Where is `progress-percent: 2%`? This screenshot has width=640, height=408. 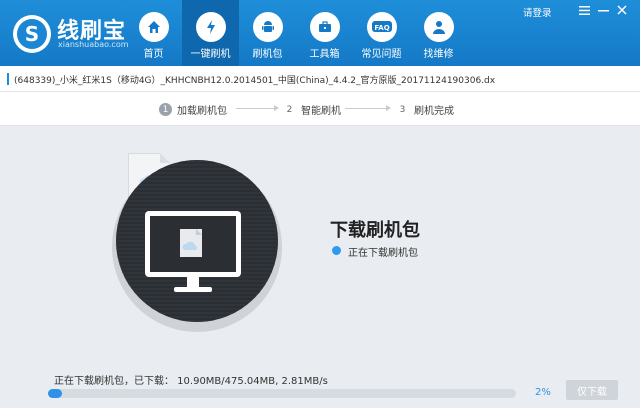 progress-percent: 2% is located at coordinates (543, 392).